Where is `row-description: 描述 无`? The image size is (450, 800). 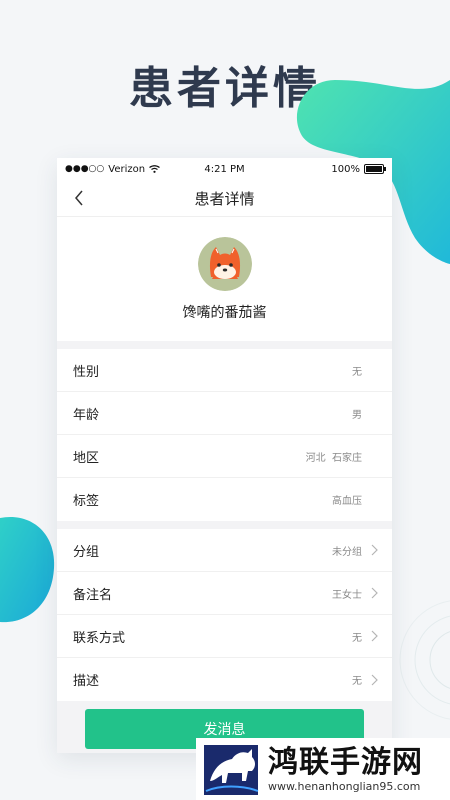 row-description: 描述 无 is located at coordinates (224, 679).